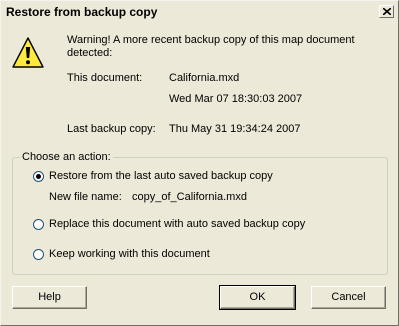 The height and width of the screenshot is (326, 399). I want to click on new-file-name-label: New file name:, so click(85, 197).